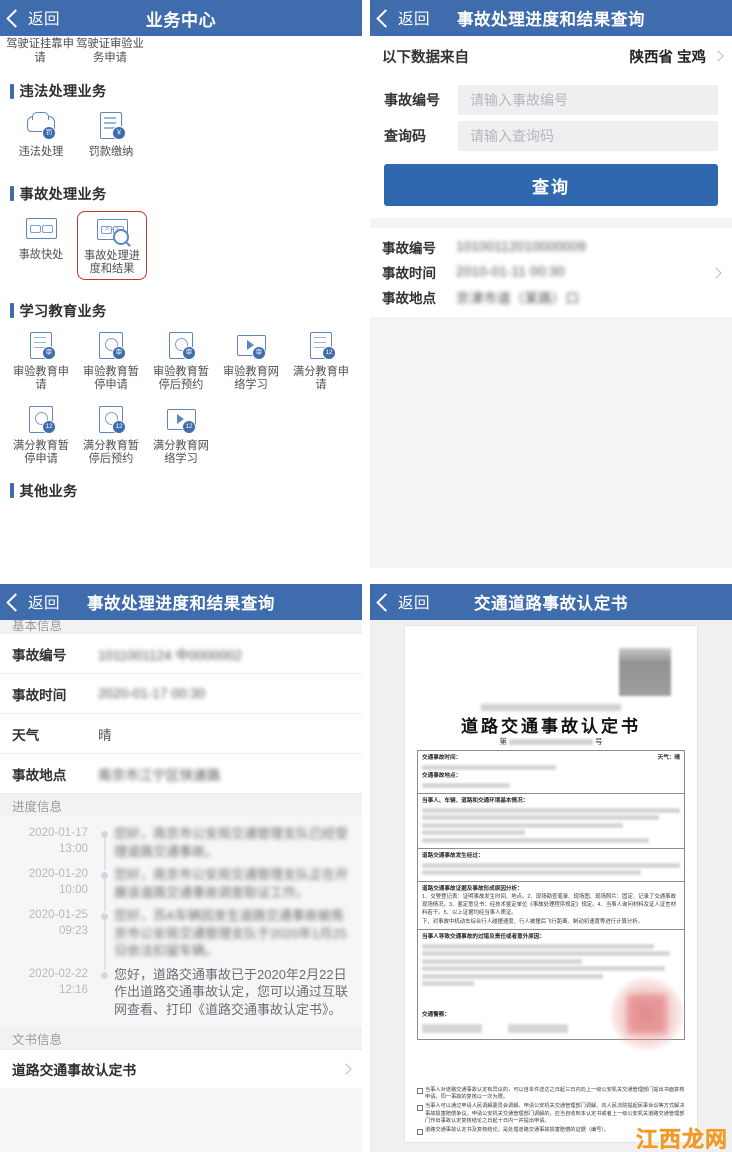 This screenshot has height=1152, width=732. Describe the element at coordinates (111, 152) in the screenshot. I see `item-label: 罚款缴纳` at that location.